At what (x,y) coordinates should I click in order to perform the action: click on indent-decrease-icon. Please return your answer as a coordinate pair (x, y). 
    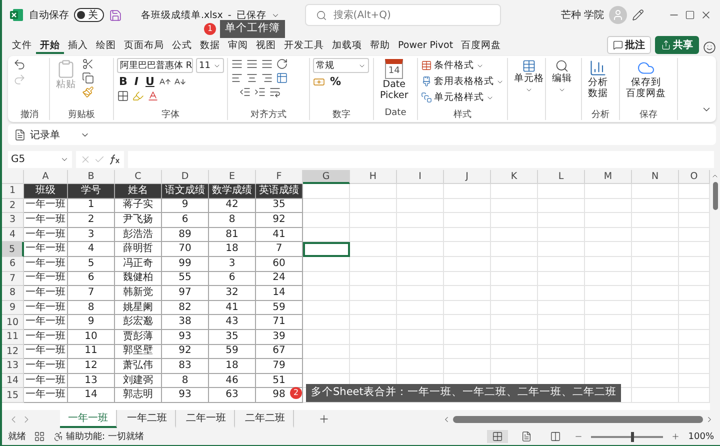
    Looking at the image, I should click on (244, 92).